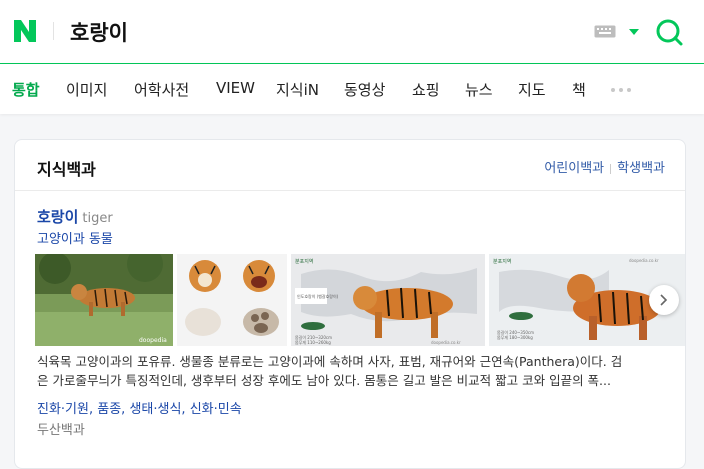  I want to click on tiger-photo-thumbnail: doopedia, so click(104, 300).